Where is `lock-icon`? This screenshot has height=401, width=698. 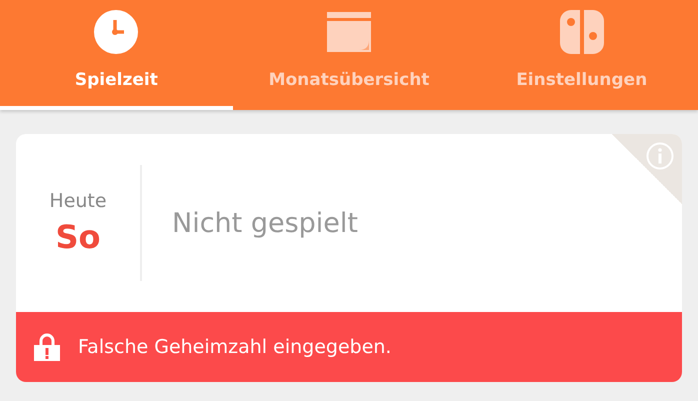 lock-icon is located at coordinates (47, 347).